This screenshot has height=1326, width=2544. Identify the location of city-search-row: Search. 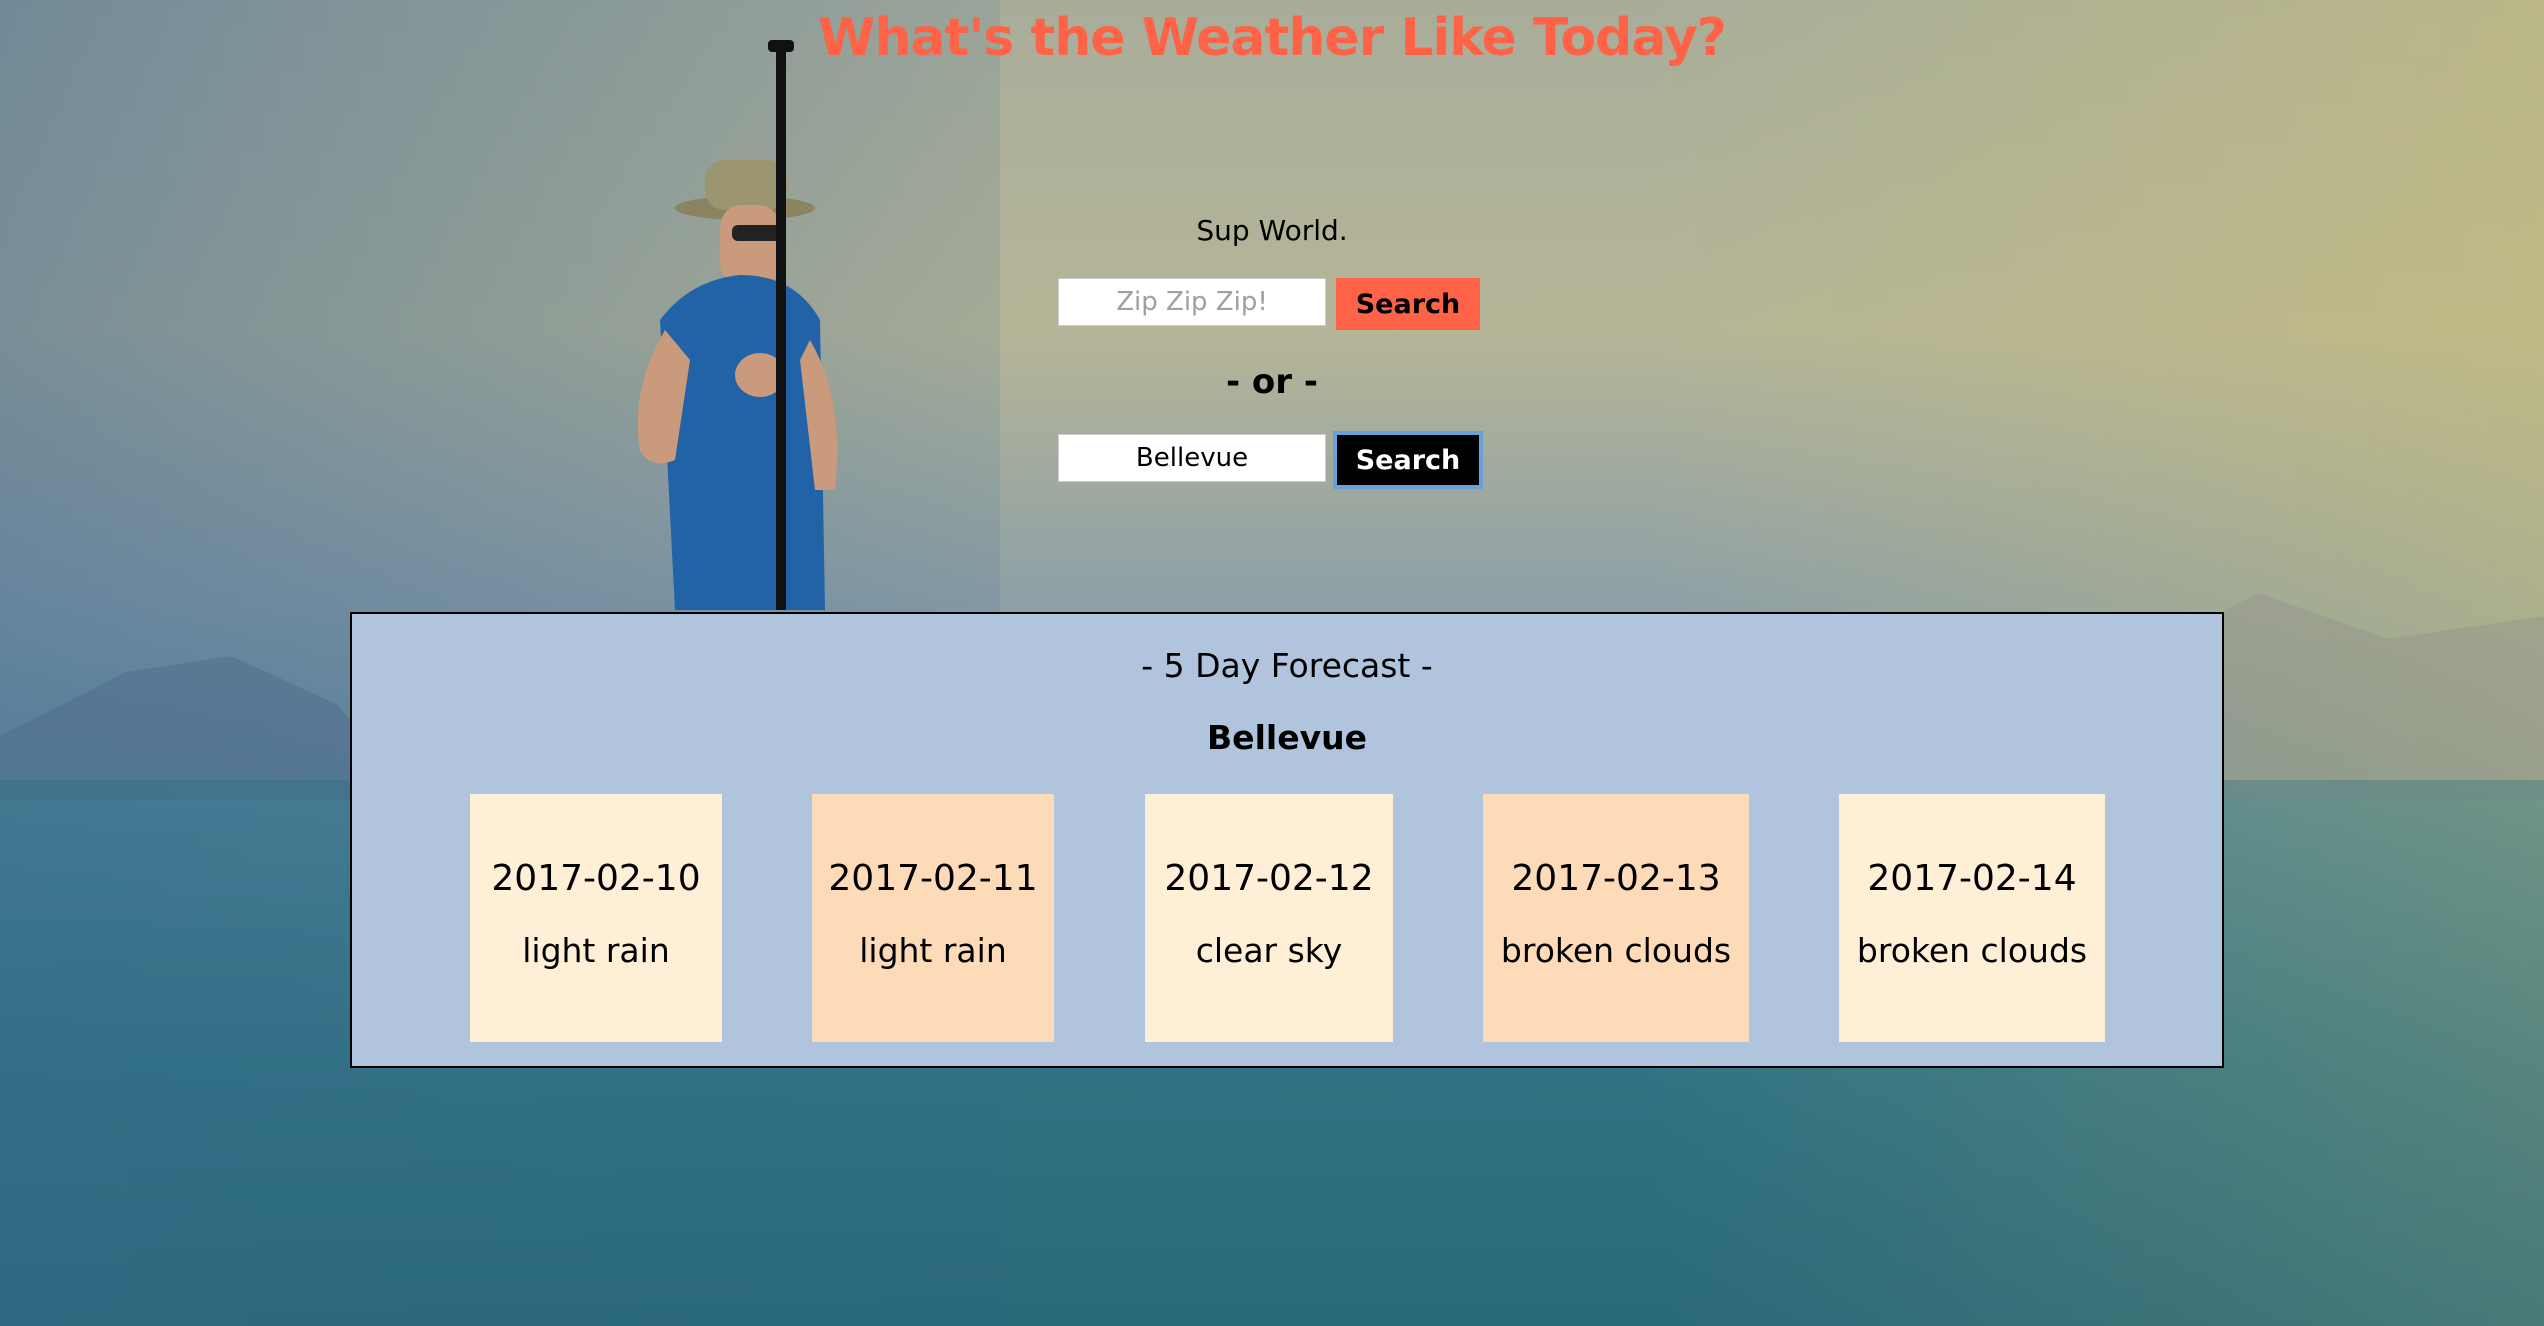
(1270, 460).